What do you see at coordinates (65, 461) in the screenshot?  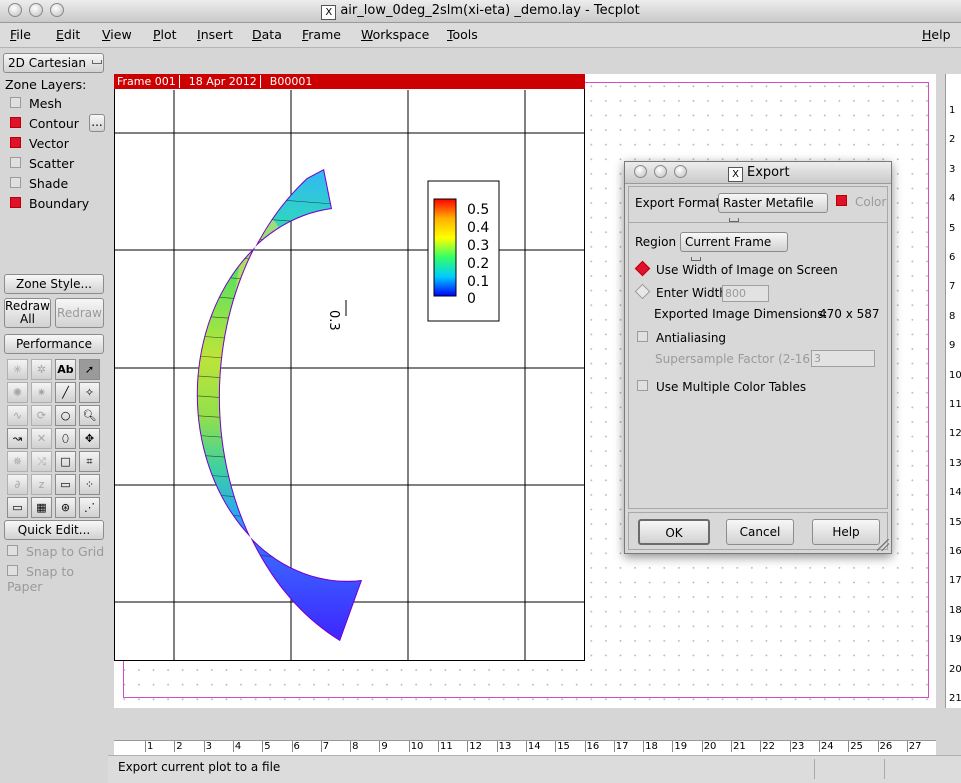 I see `square-tool-icon: □` at bounding box center [65, 461].